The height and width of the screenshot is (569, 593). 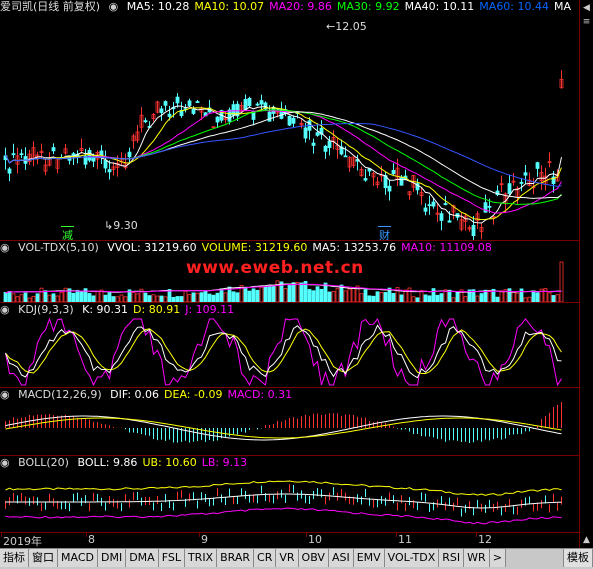 What do you see at coordinates (514, 6) in the screenshot?
I see `legend-item: MA60: 10.44` at bounding box center [514, 6].